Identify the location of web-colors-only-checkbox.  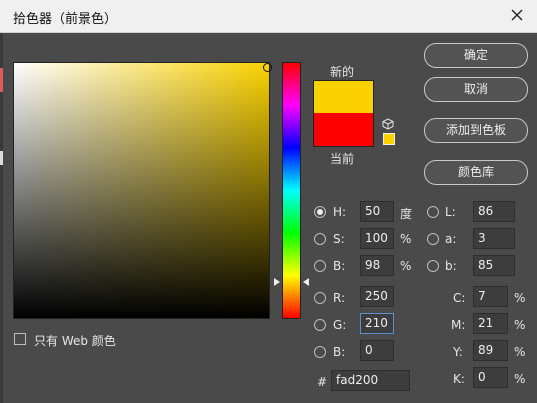
(20, 339).